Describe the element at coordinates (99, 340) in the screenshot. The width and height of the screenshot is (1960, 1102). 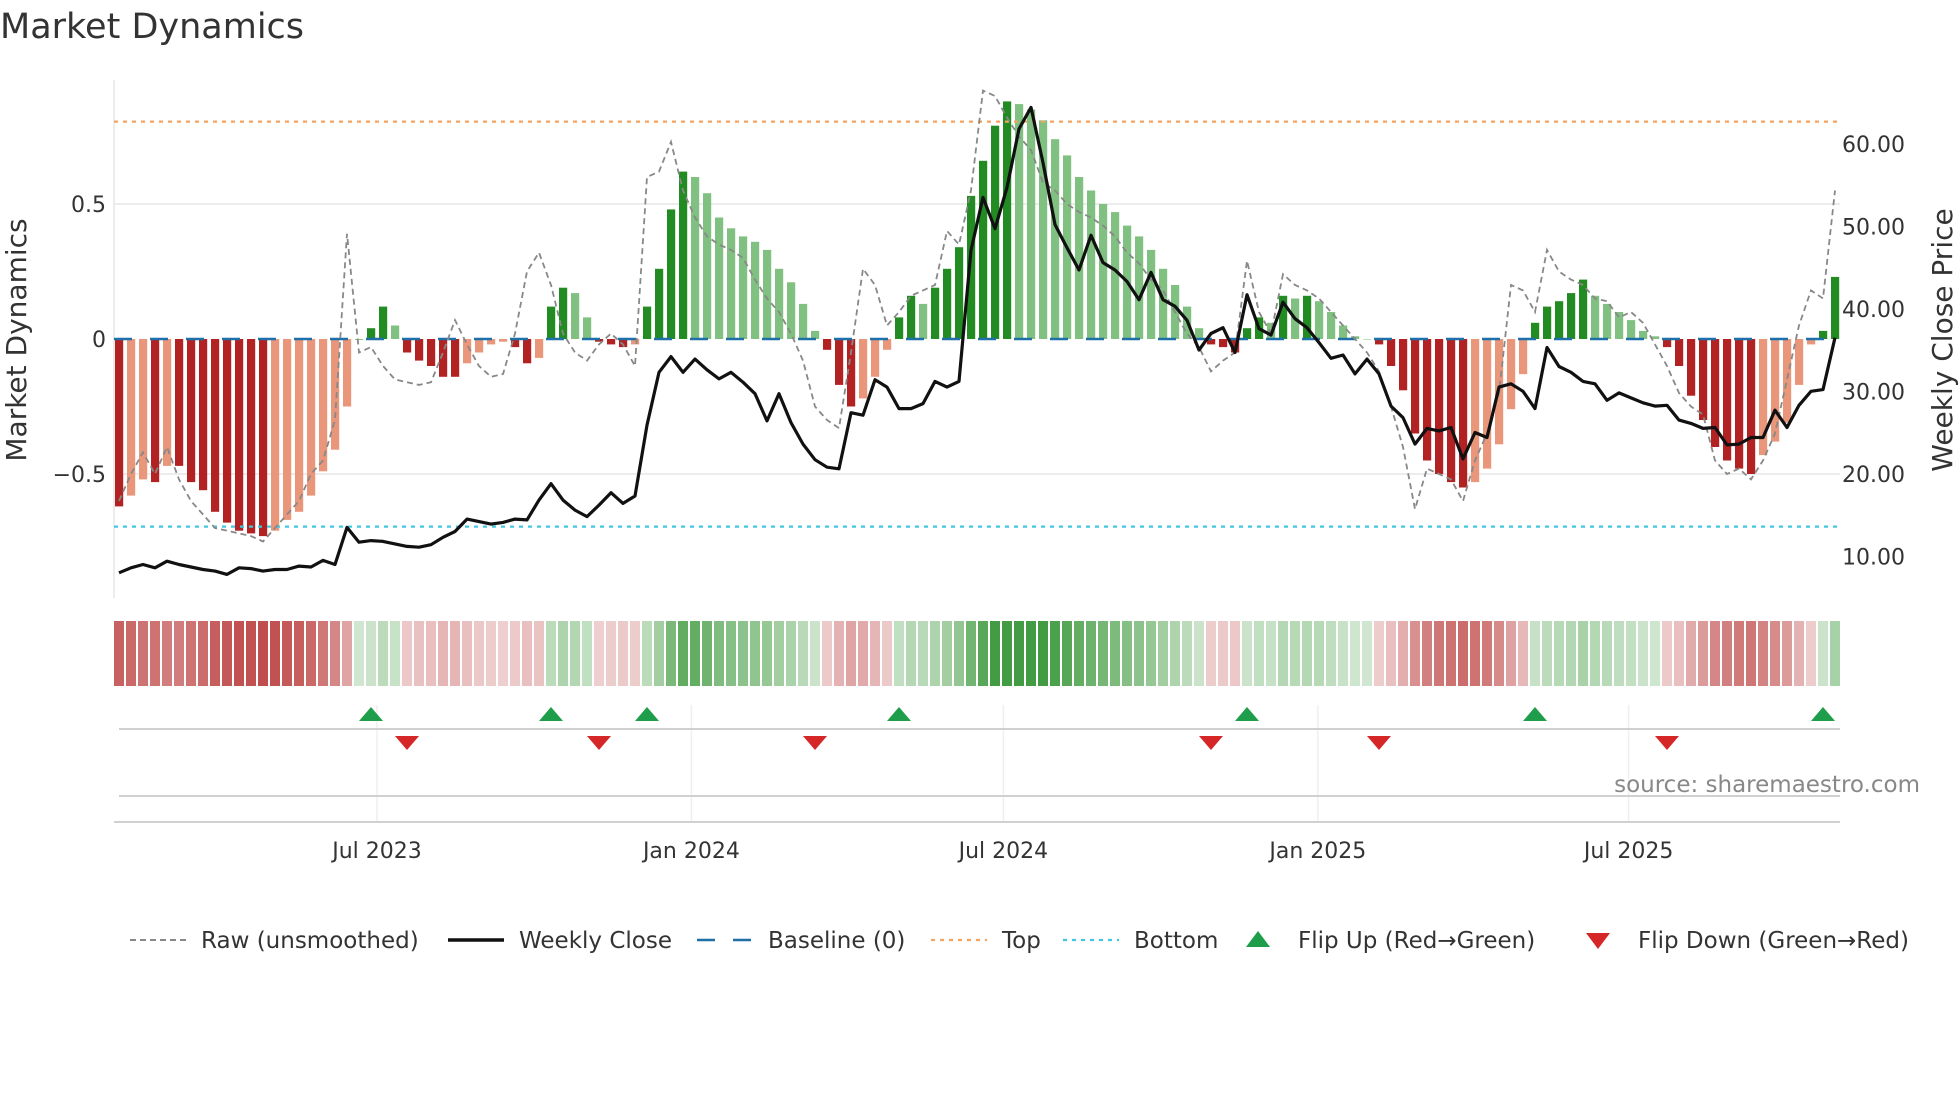
I see `y-tick-label: 0` at that location.